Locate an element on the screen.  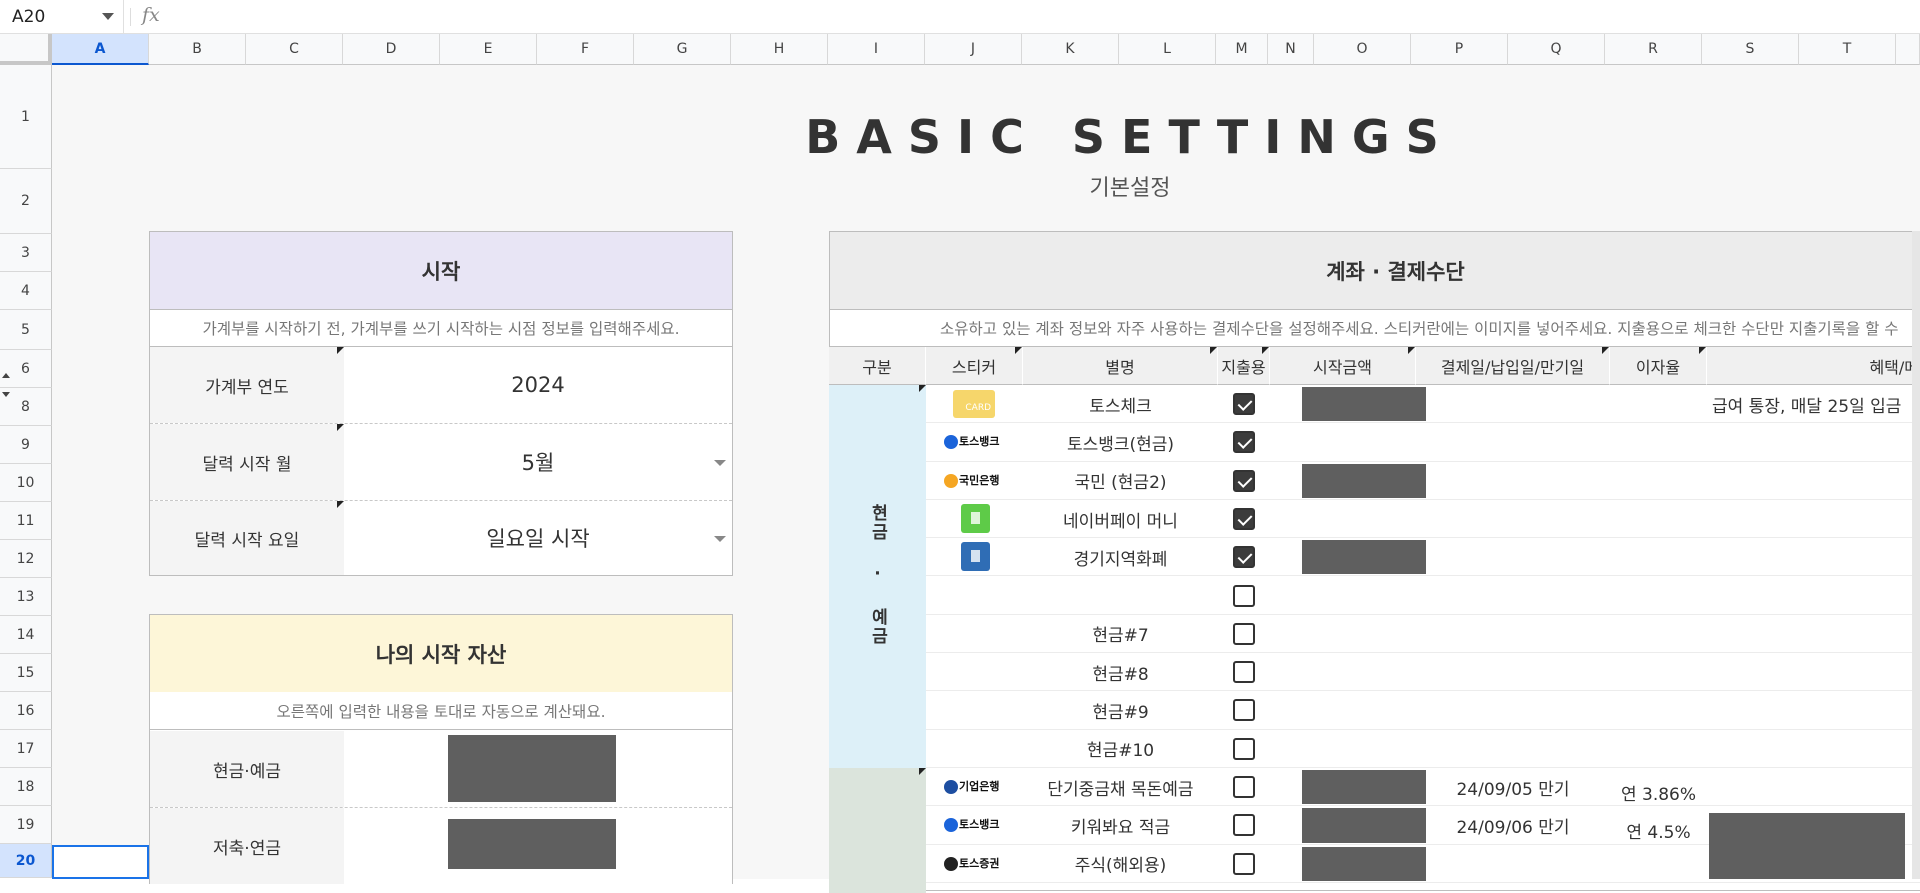
account-name: 현금#10 is located at coordinates (1120, 749).